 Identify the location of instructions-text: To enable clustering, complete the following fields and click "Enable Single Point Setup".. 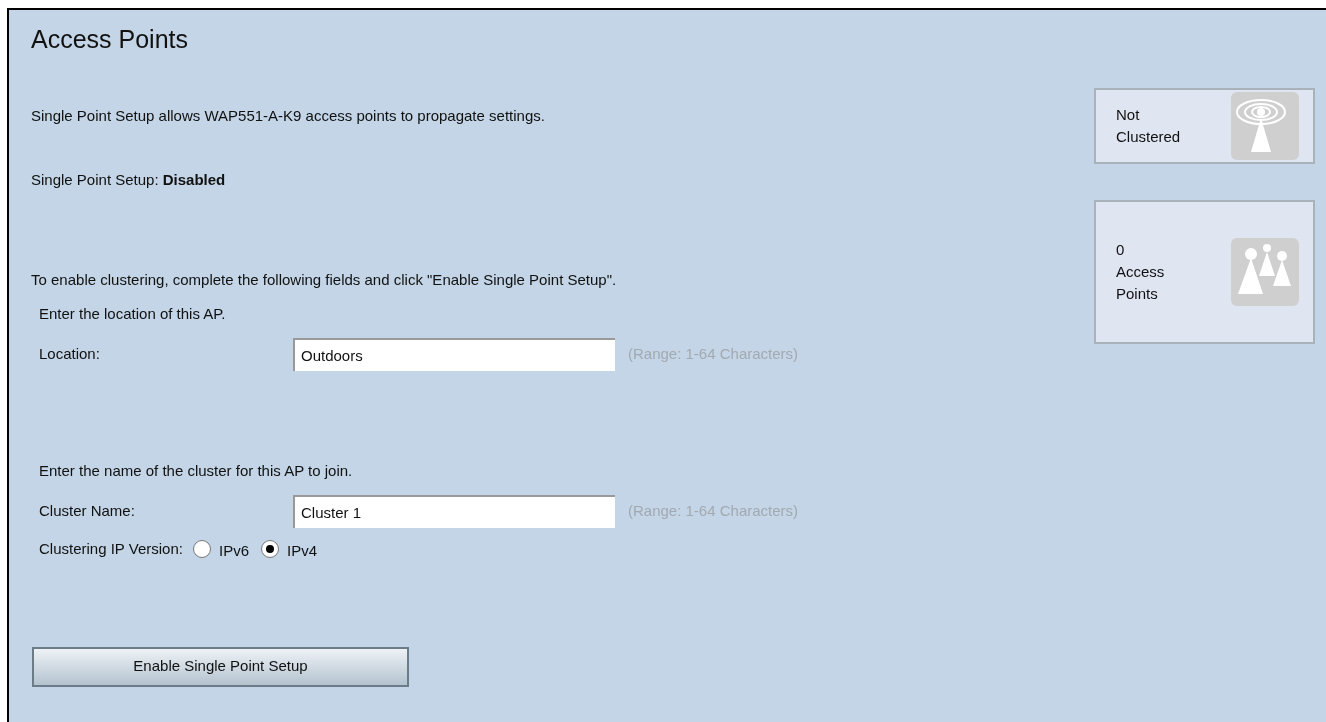
(324, 280).